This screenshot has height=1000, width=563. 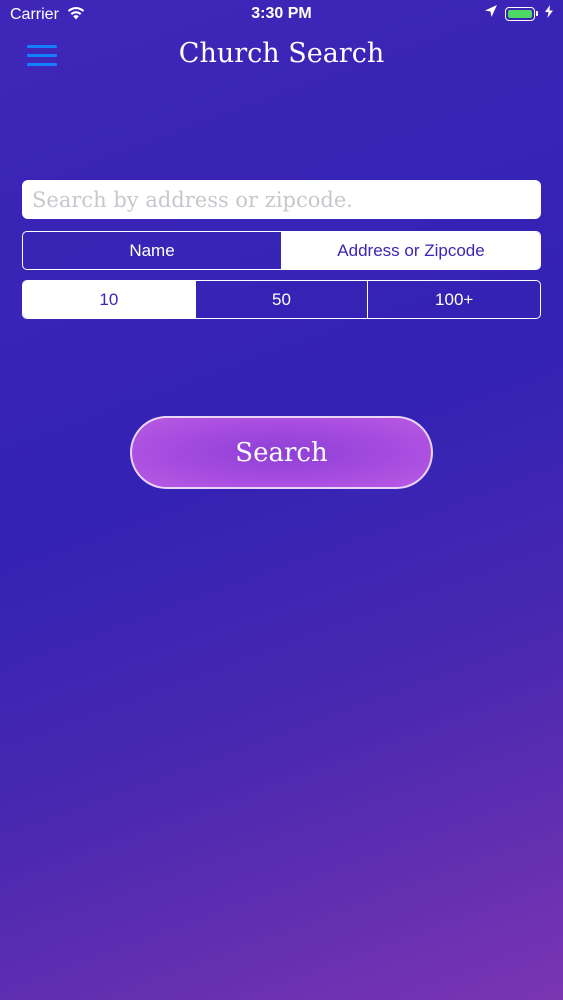 I want to click on search-input, so click(x=281, y=199).